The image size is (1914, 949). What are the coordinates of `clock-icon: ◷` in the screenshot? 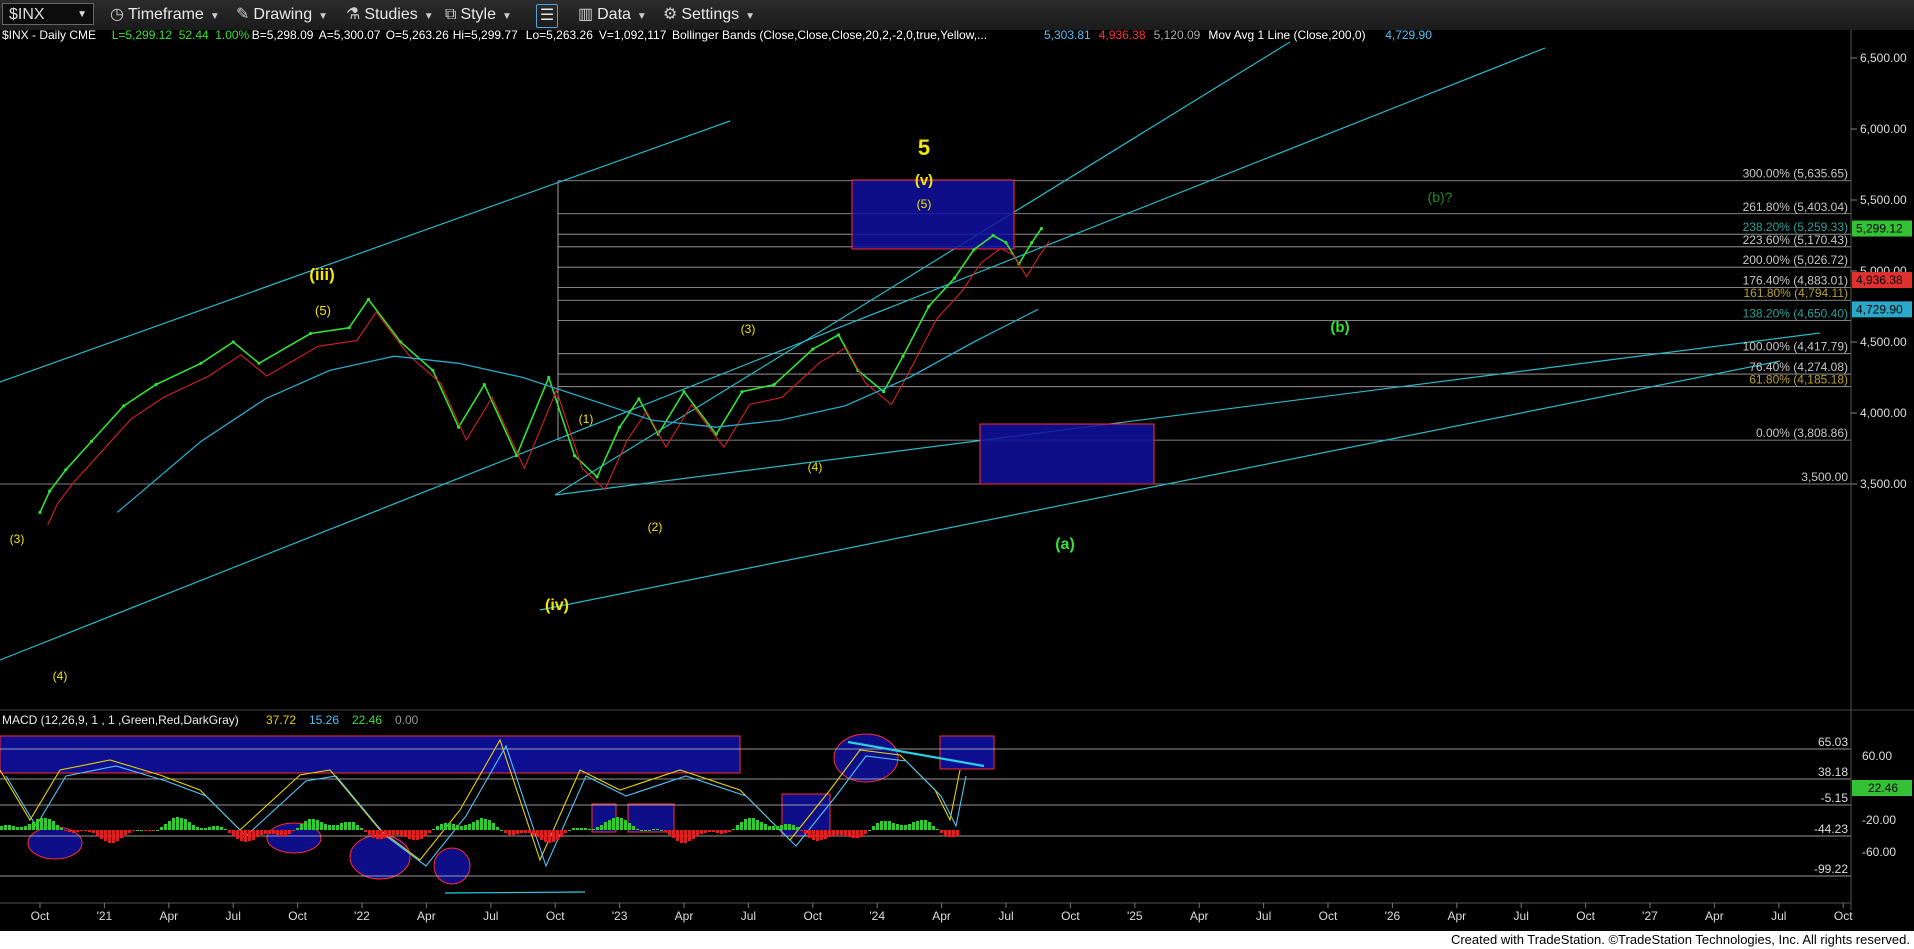 It's located at (117, 14).